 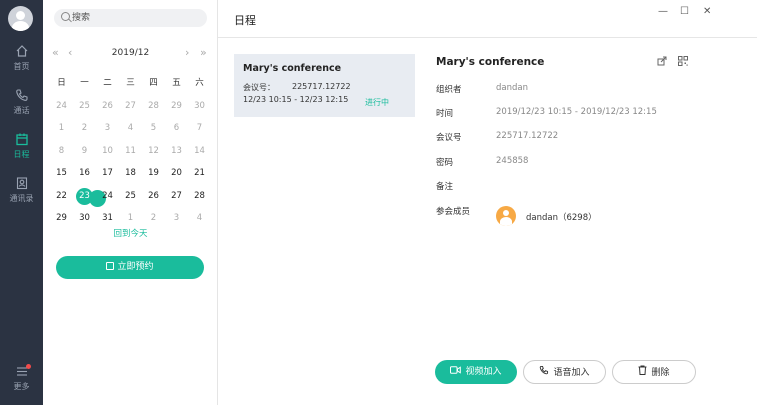 What do you see at coordinates (707, 11) in the screenshot?
I see `close-button: ✕` at bounding box center [707, 11].